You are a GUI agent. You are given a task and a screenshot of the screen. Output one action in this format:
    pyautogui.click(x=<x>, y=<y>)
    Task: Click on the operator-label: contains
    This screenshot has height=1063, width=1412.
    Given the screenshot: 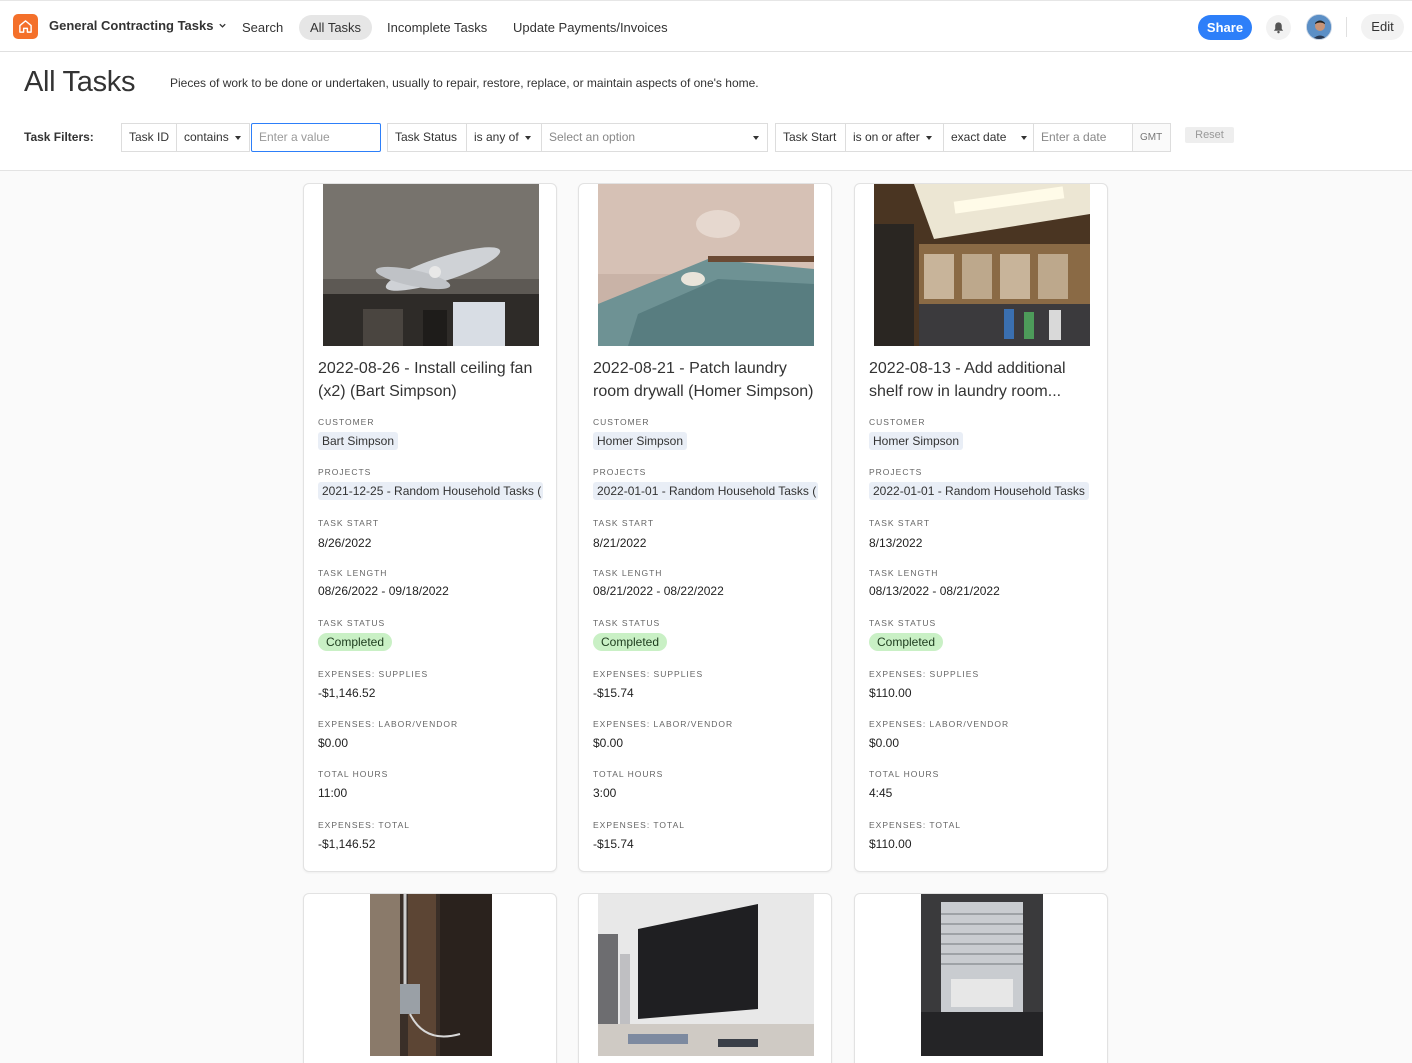 What is the action you would take?
    pyautogui.click(x=206, y=137)
    